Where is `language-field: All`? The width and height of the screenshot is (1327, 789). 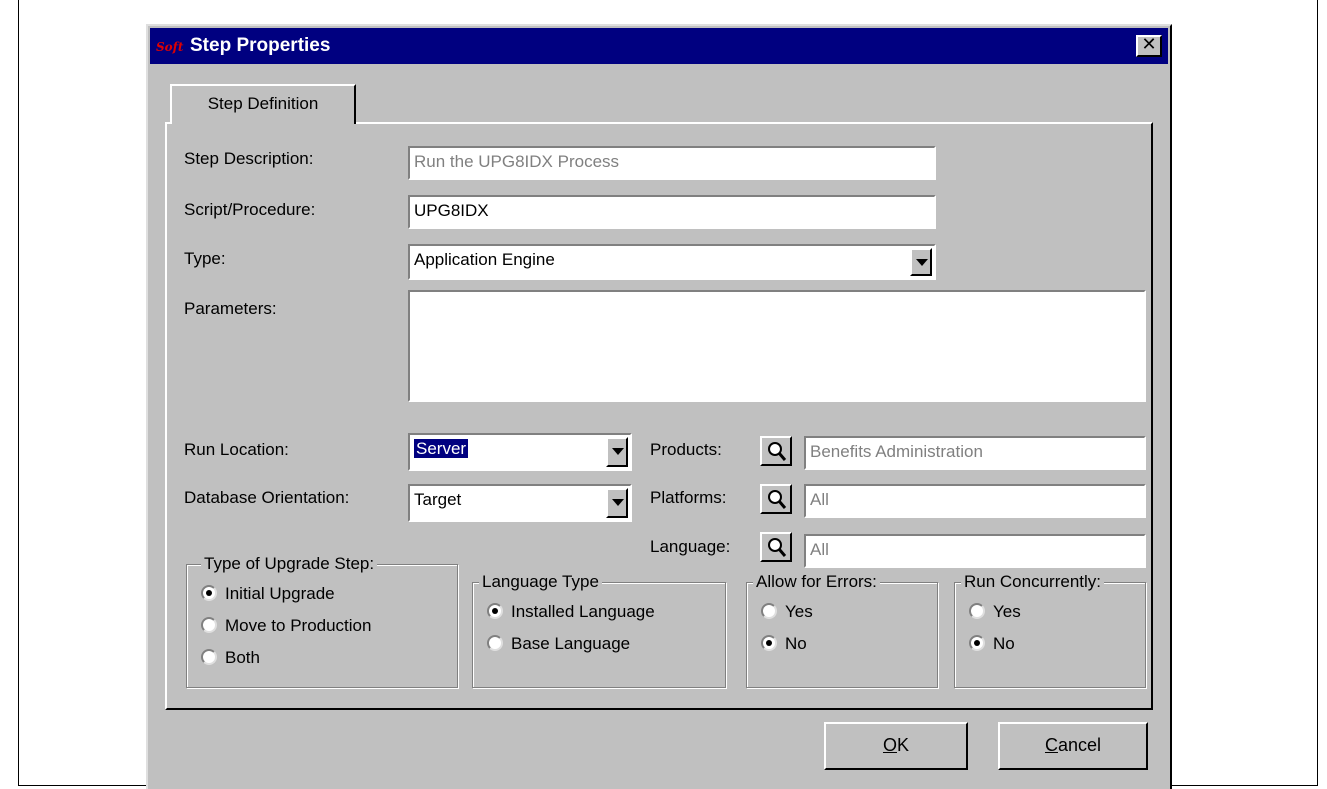
language-field: All is located at coordinates (975, 551).